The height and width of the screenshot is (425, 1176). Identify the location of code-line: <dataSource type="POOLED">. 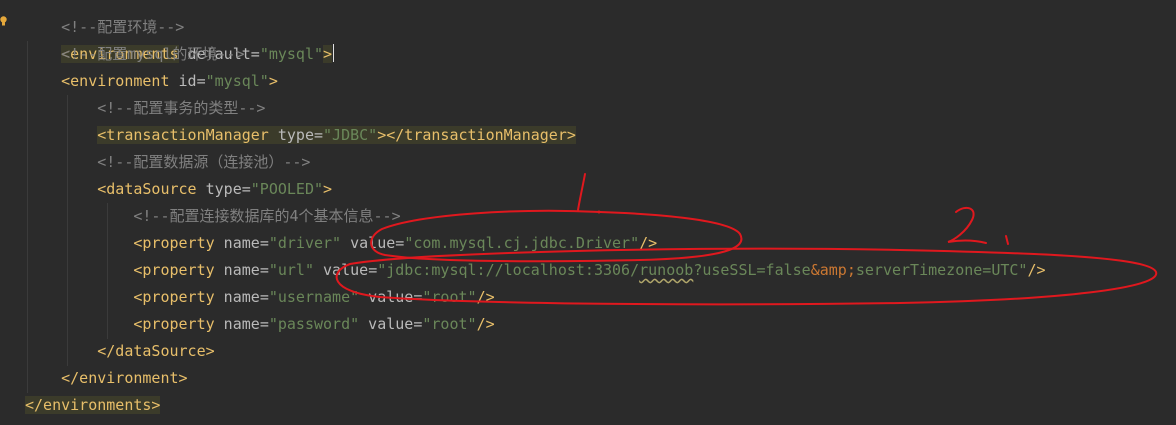
(178, 189).